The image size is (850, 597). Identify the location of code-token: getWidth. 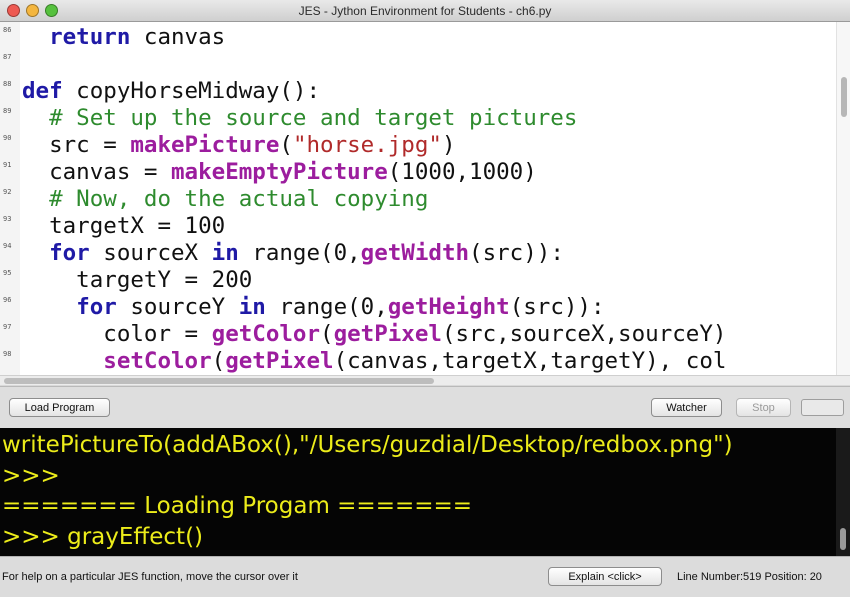
(415, 253).